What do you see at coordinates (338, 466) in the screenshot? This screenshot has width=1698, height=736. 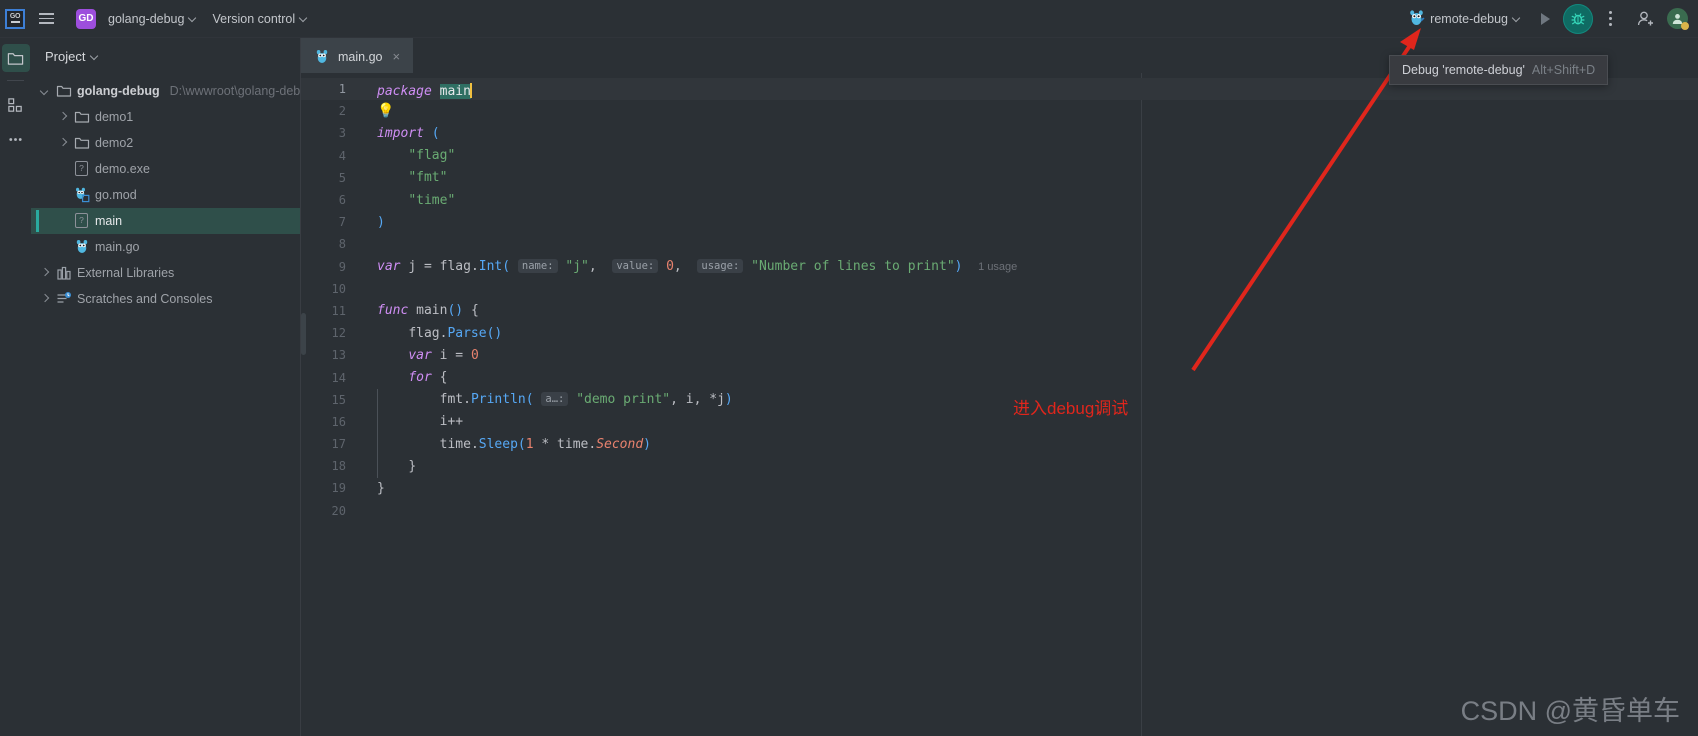 I see `line-number: 18` at bounding box center [338, 466].